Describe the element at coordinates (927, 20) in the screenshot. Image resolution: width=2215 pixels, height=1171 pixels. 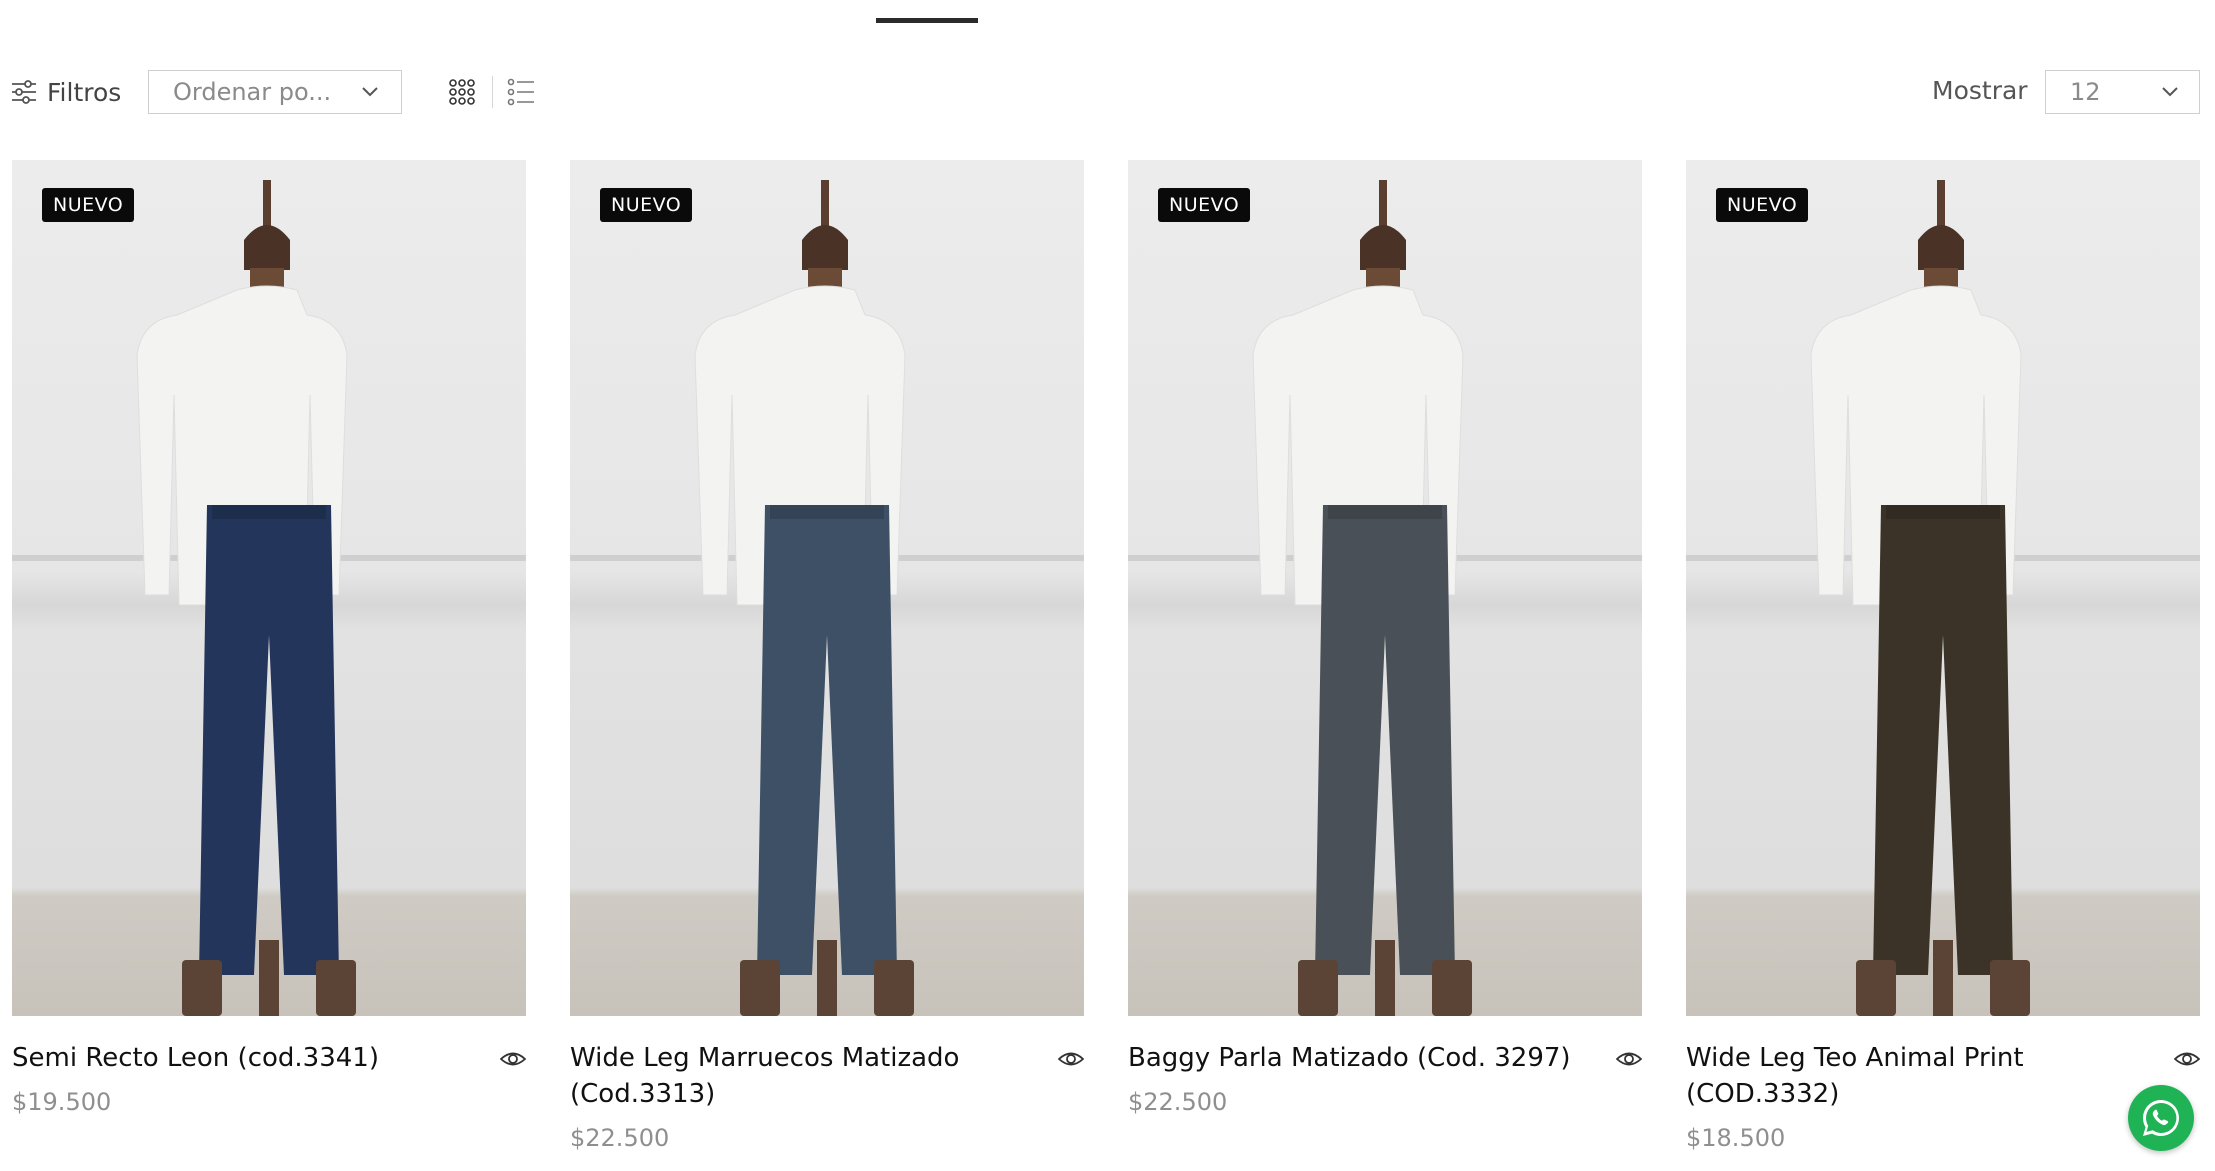
I see `active-tab-indicator` at that location.